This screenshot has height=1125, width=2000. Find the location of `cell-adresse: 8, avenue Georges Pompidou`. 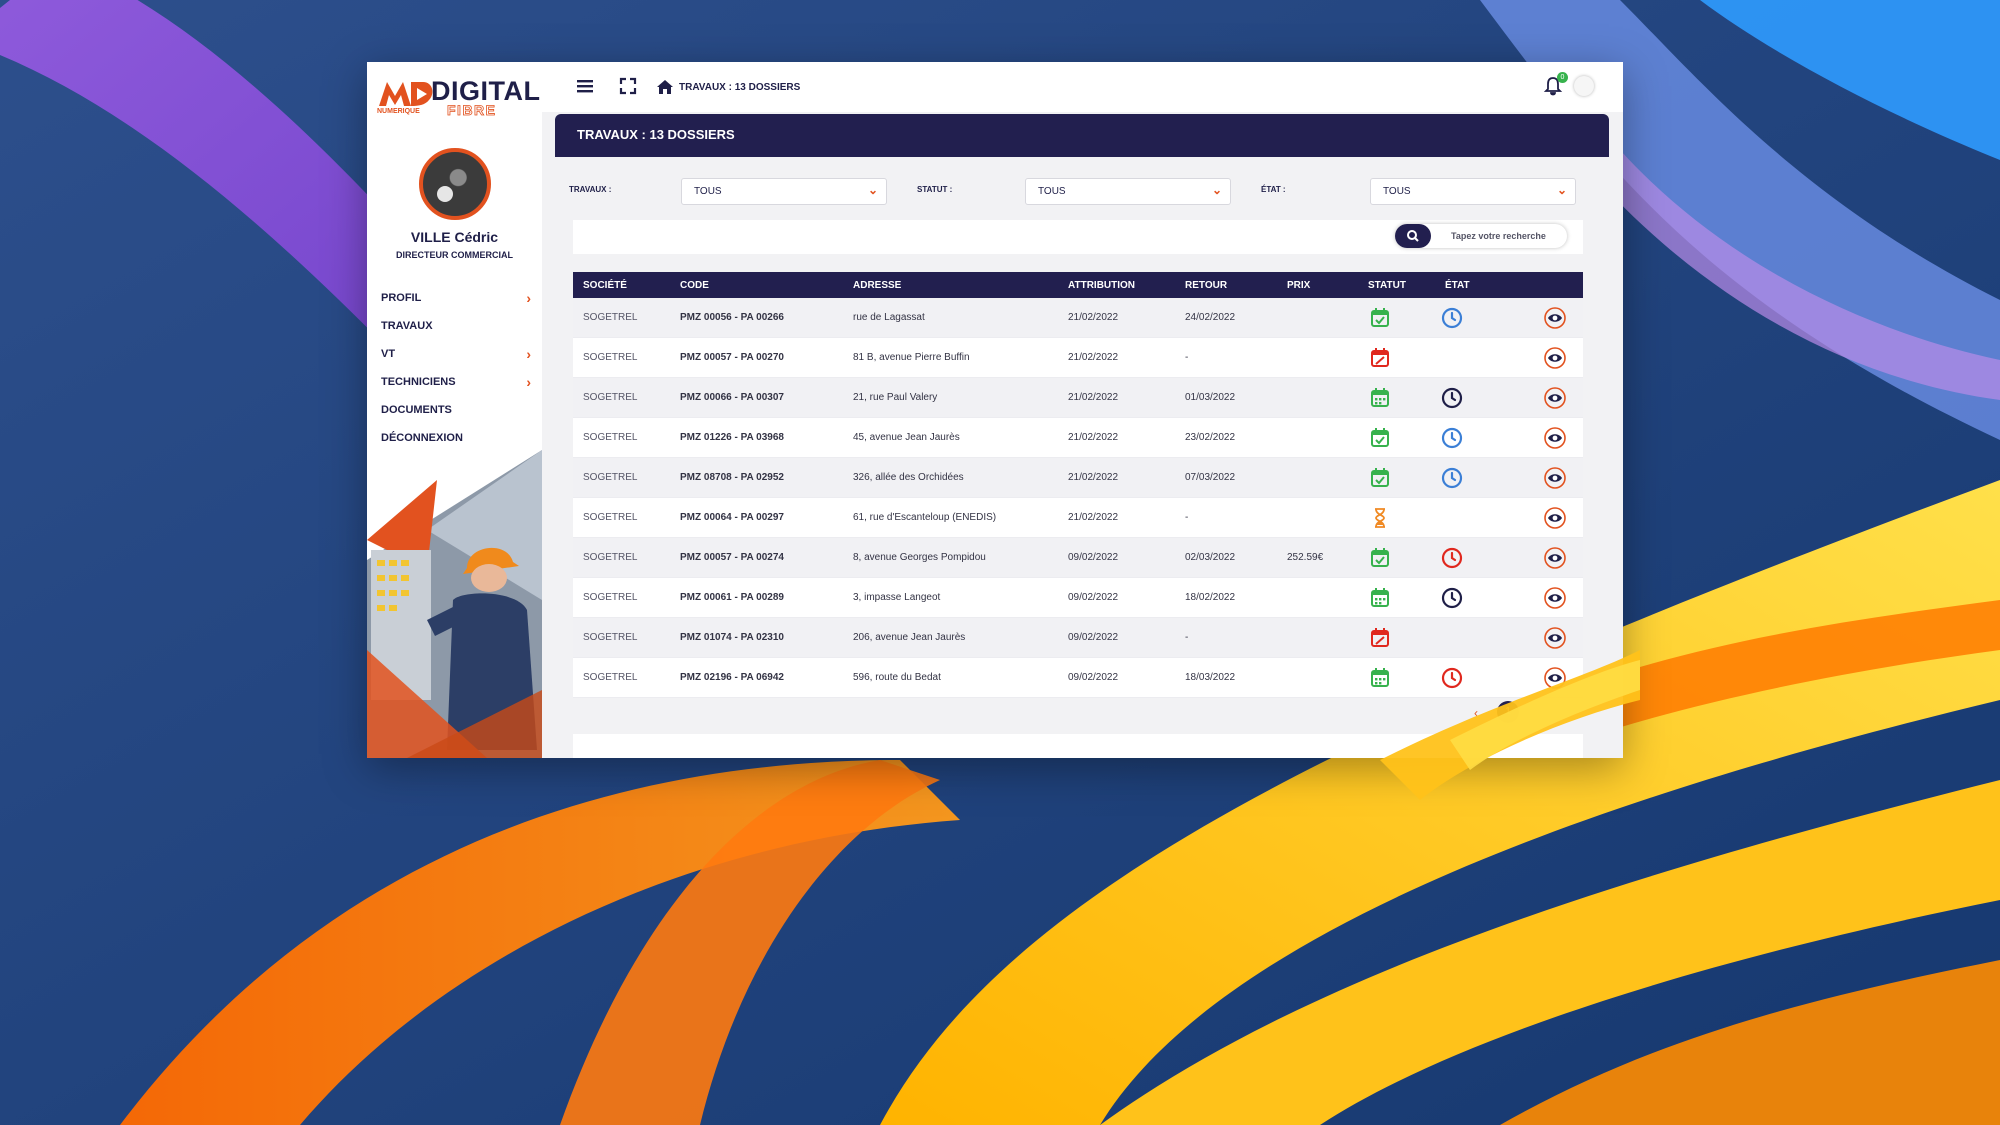

cell-adresse: 8, avenue Georges Pompidou is located at coordinates (919, 557).